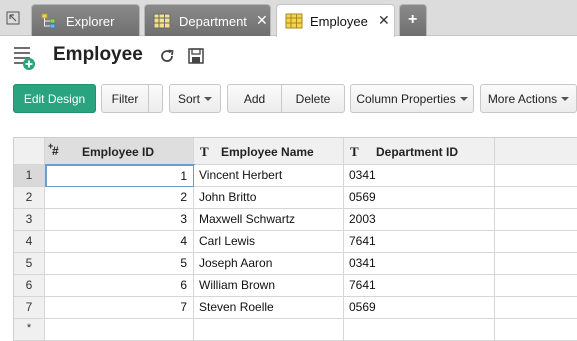 The height and width of the screenshot is (341, 577). I want to click on filter-label: Filter, so click(125, 98).